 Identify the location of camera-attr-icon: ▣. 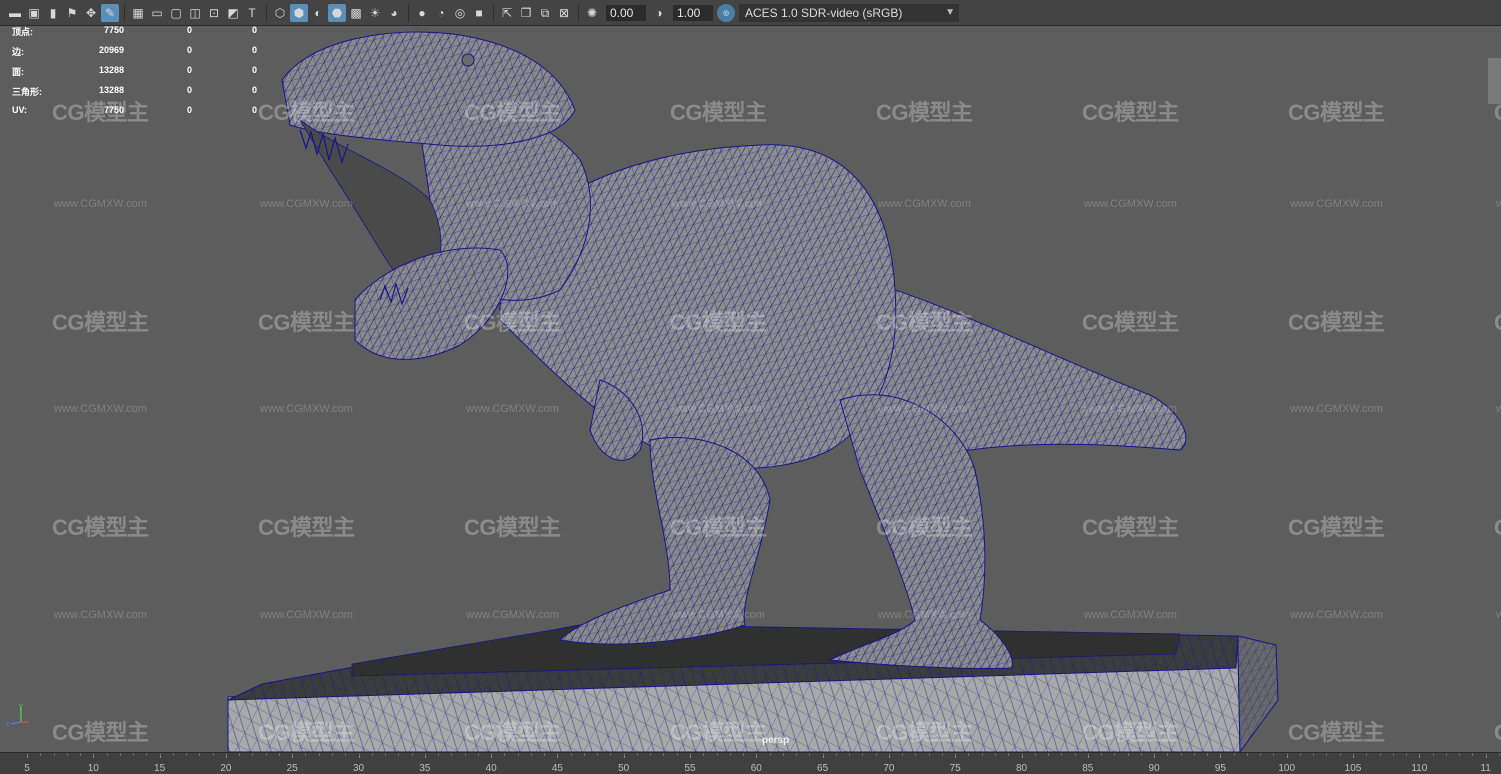
(34, 13).